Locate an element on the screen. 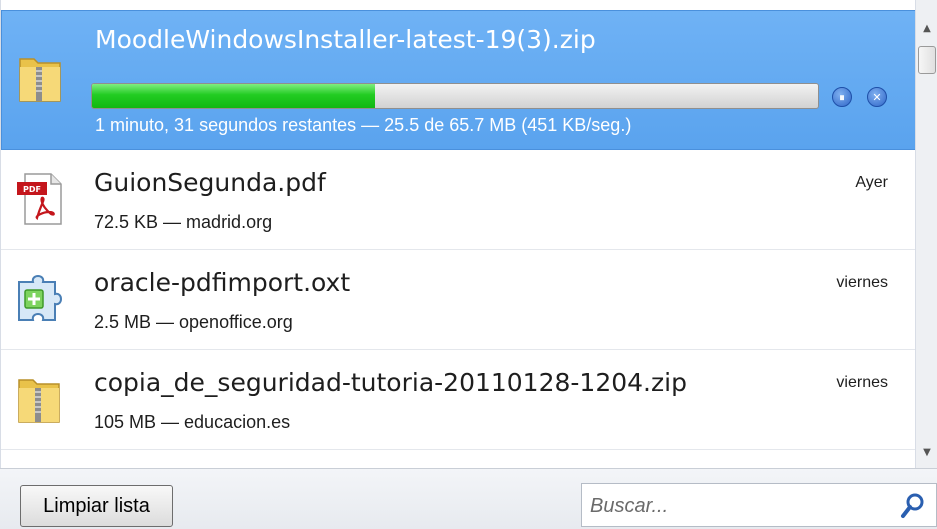 This screenshot has width=937, height=529. pdf-badge-label: PDF is located at coordinates (32, 189).